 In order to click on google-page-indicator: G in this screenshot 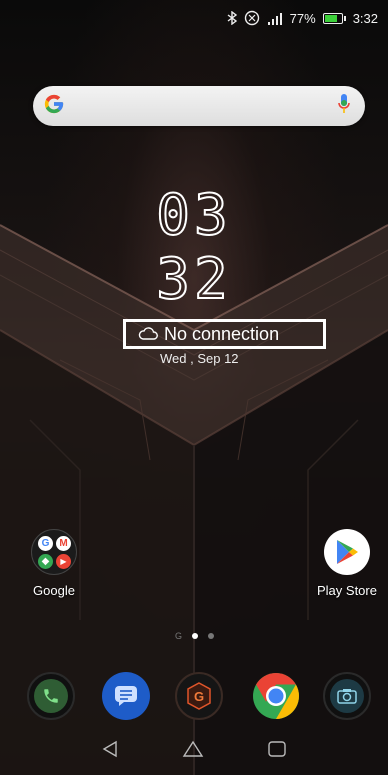, I will do `click(178, 636)`.